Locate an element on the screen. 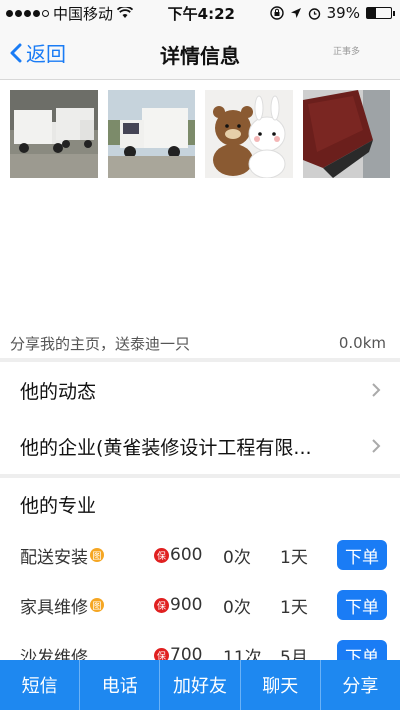  service-name: 配送安装图 is located at coordinates (62, 555).